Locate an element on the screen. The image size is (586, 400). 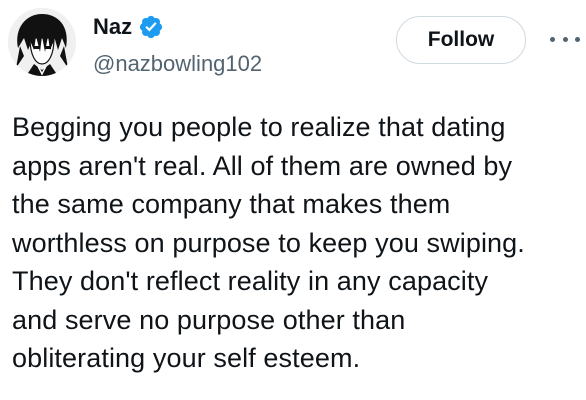
author-name-row: Naz is located at coordinates (128, 27).